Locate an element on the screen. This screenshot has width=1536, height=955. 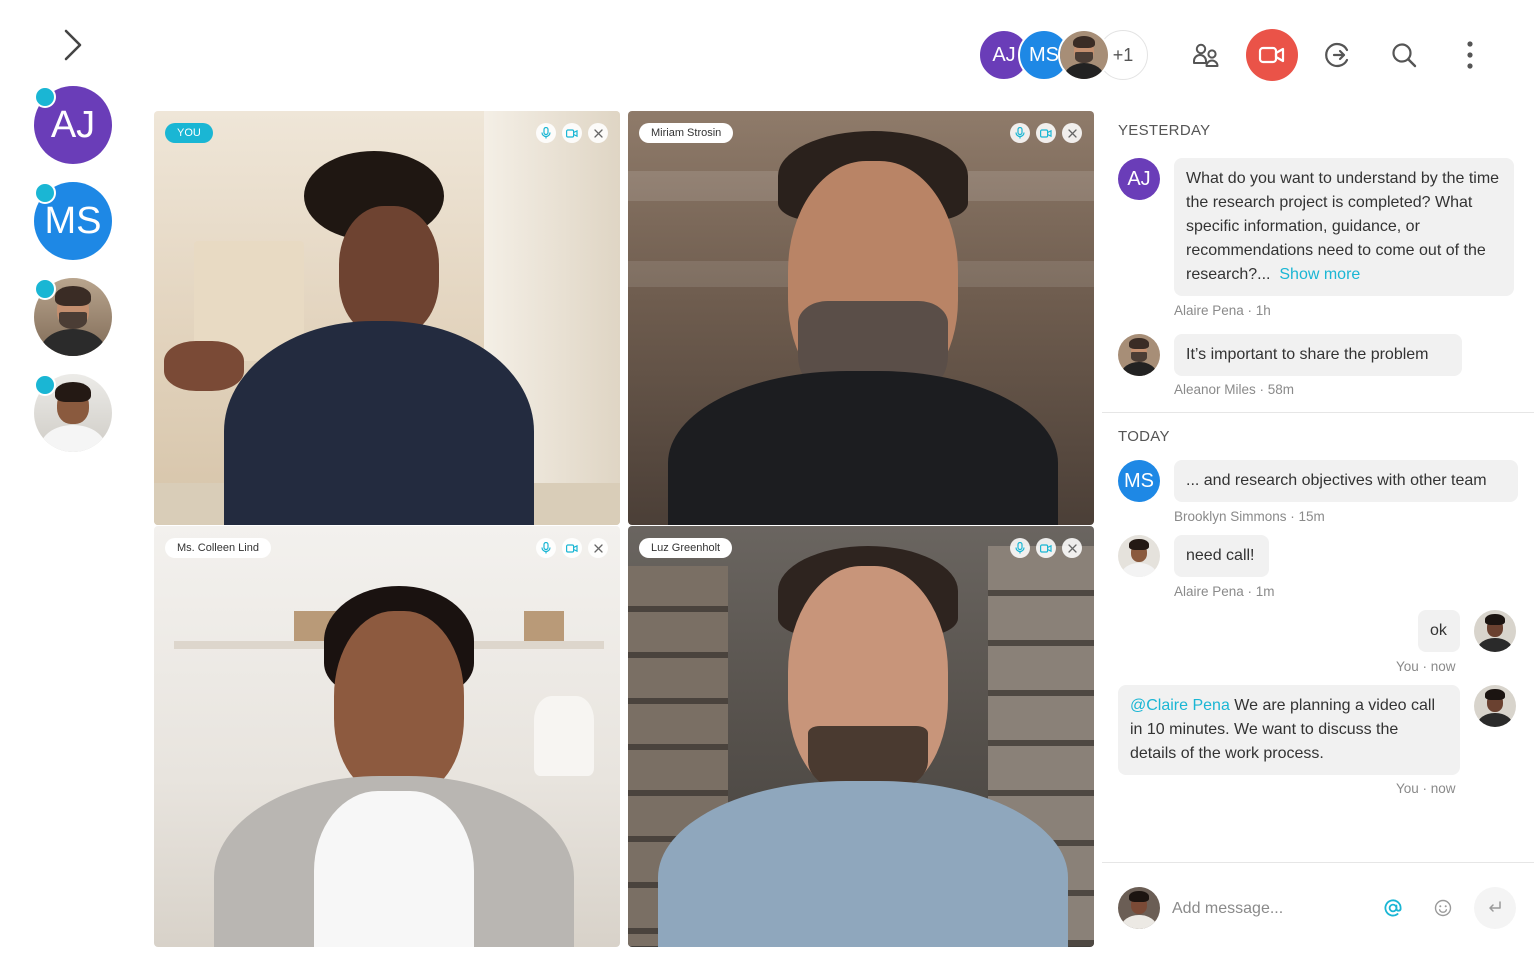
message-composer is located at coordinates (1318, 908).